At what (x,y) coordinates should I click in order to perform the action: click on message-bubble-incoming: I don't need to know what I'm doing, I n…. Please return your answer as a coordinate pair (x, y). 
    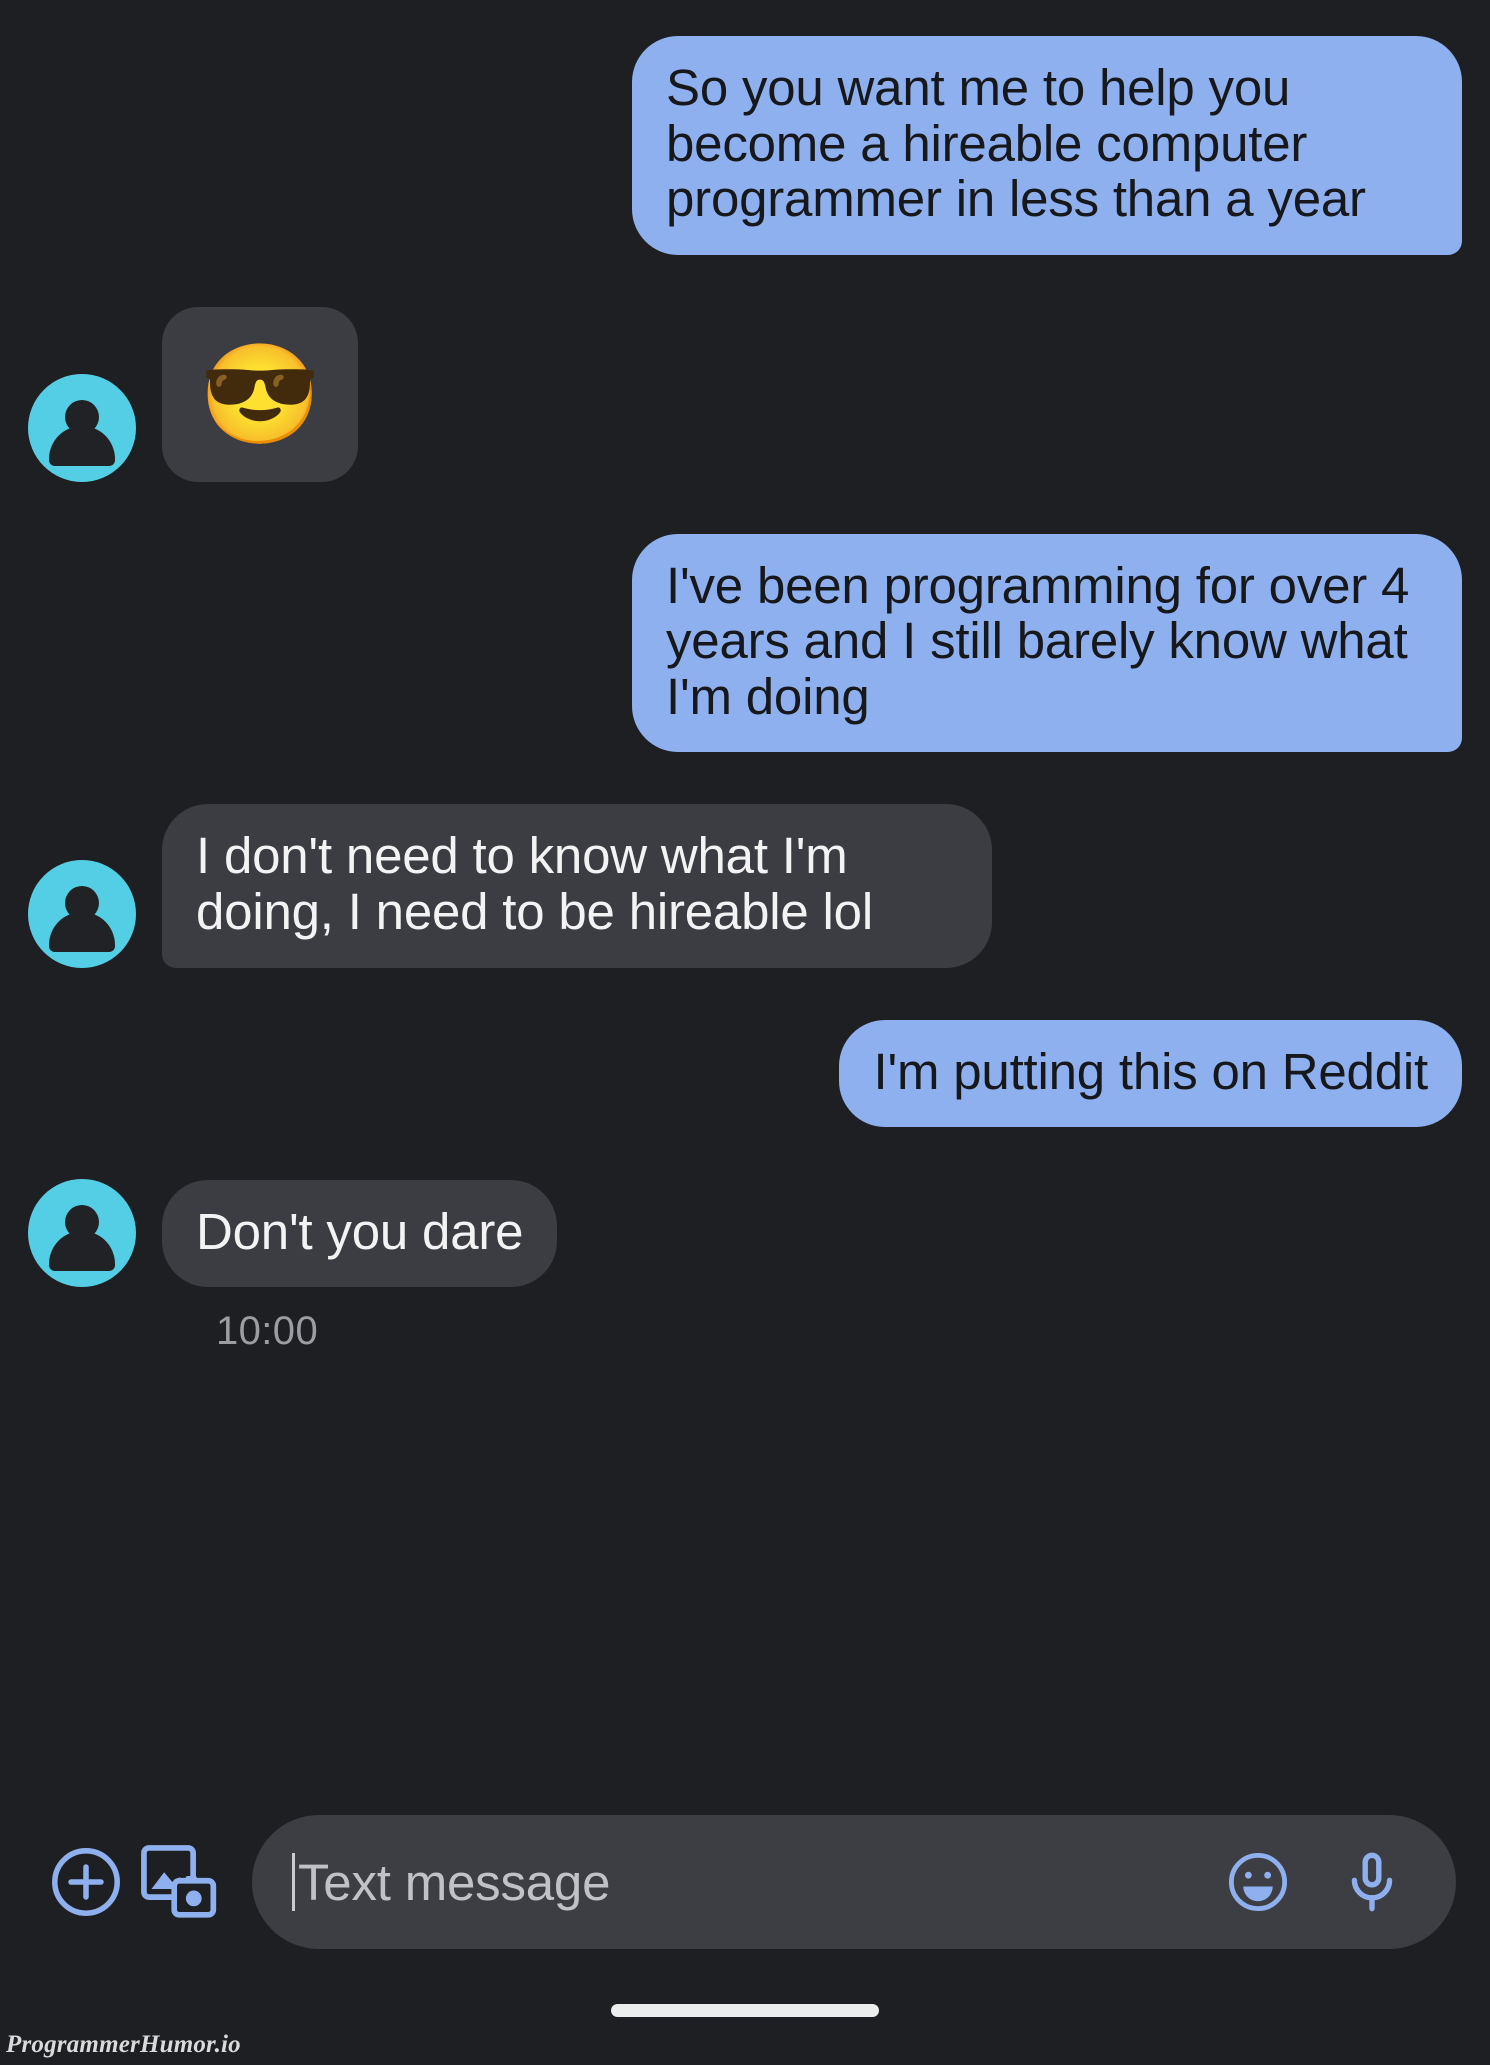
    Looking at the image, I should click on (577, 886).